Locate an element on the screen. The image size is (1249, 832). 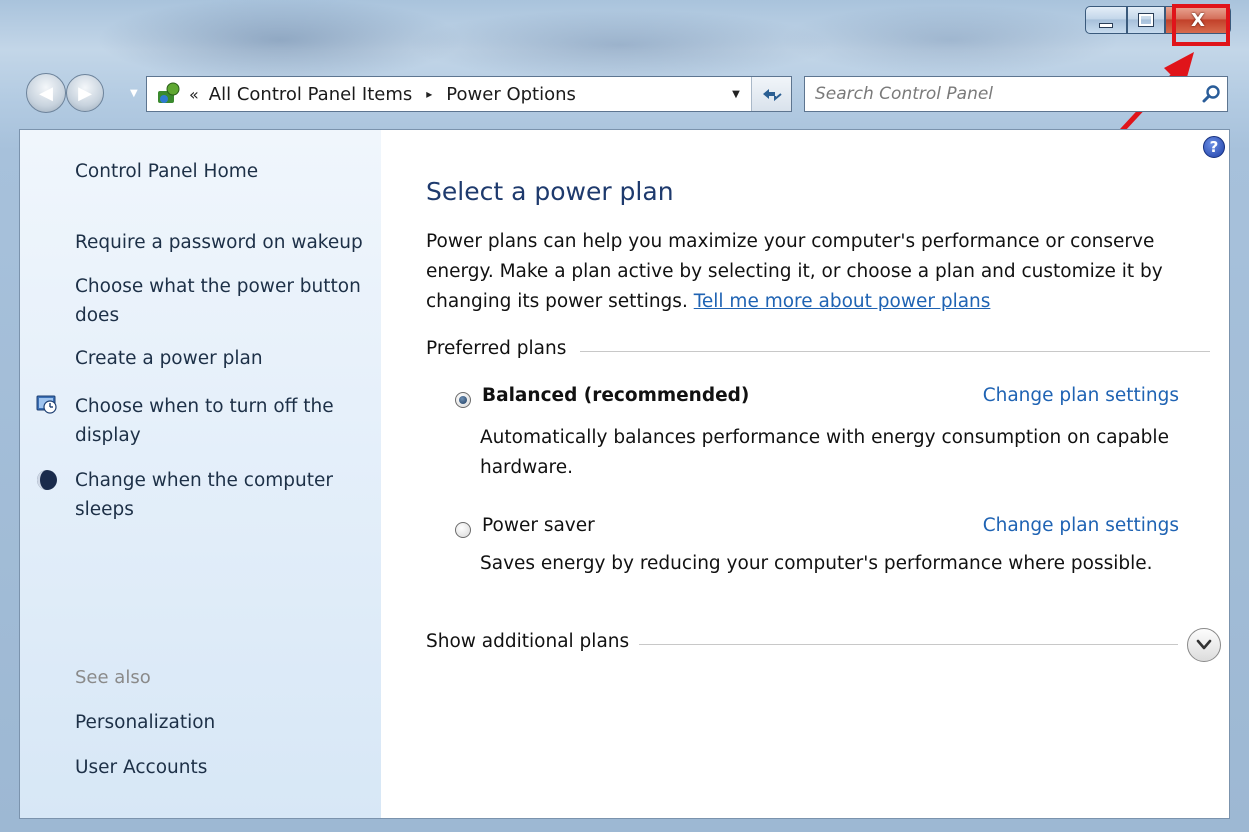
expand-additional-plans-button is located at coordinates (1204, 645).